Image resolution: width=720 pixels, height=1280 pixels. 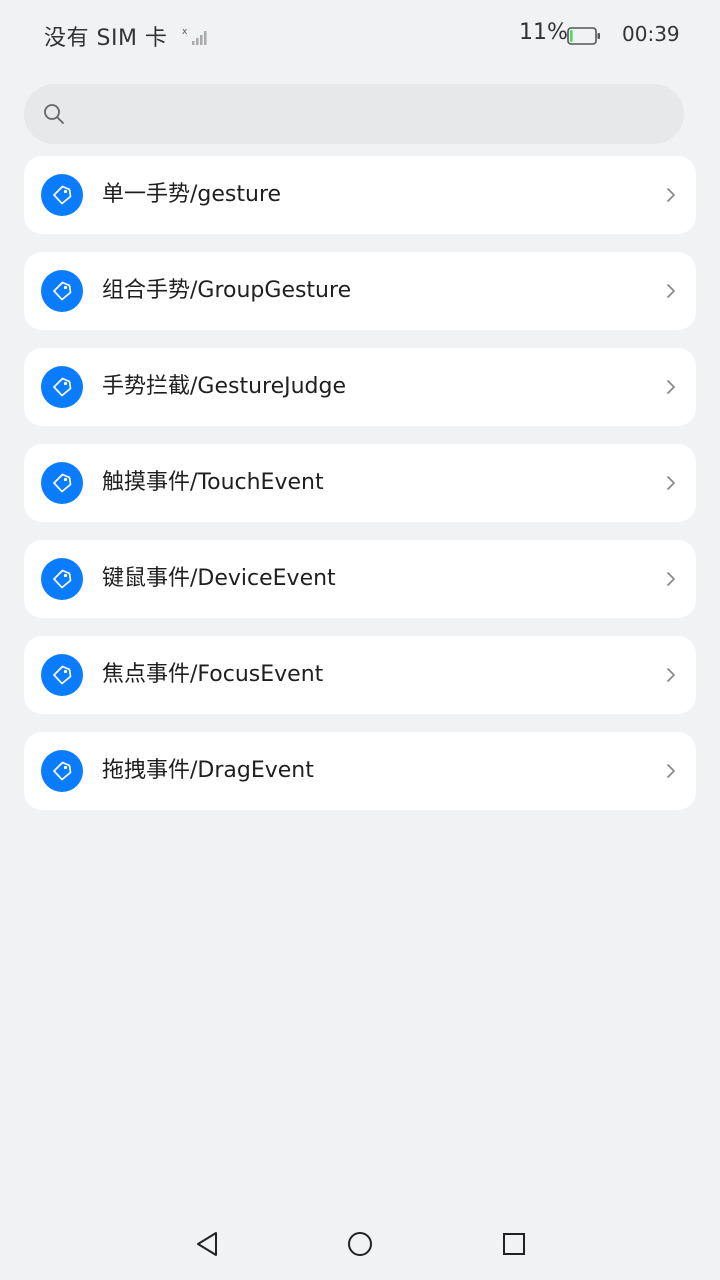 What do you see at coordinates (360, 195) in the screenshot?
I see `list-item: 单一手势/gesture` at bounding box center [360, 195].